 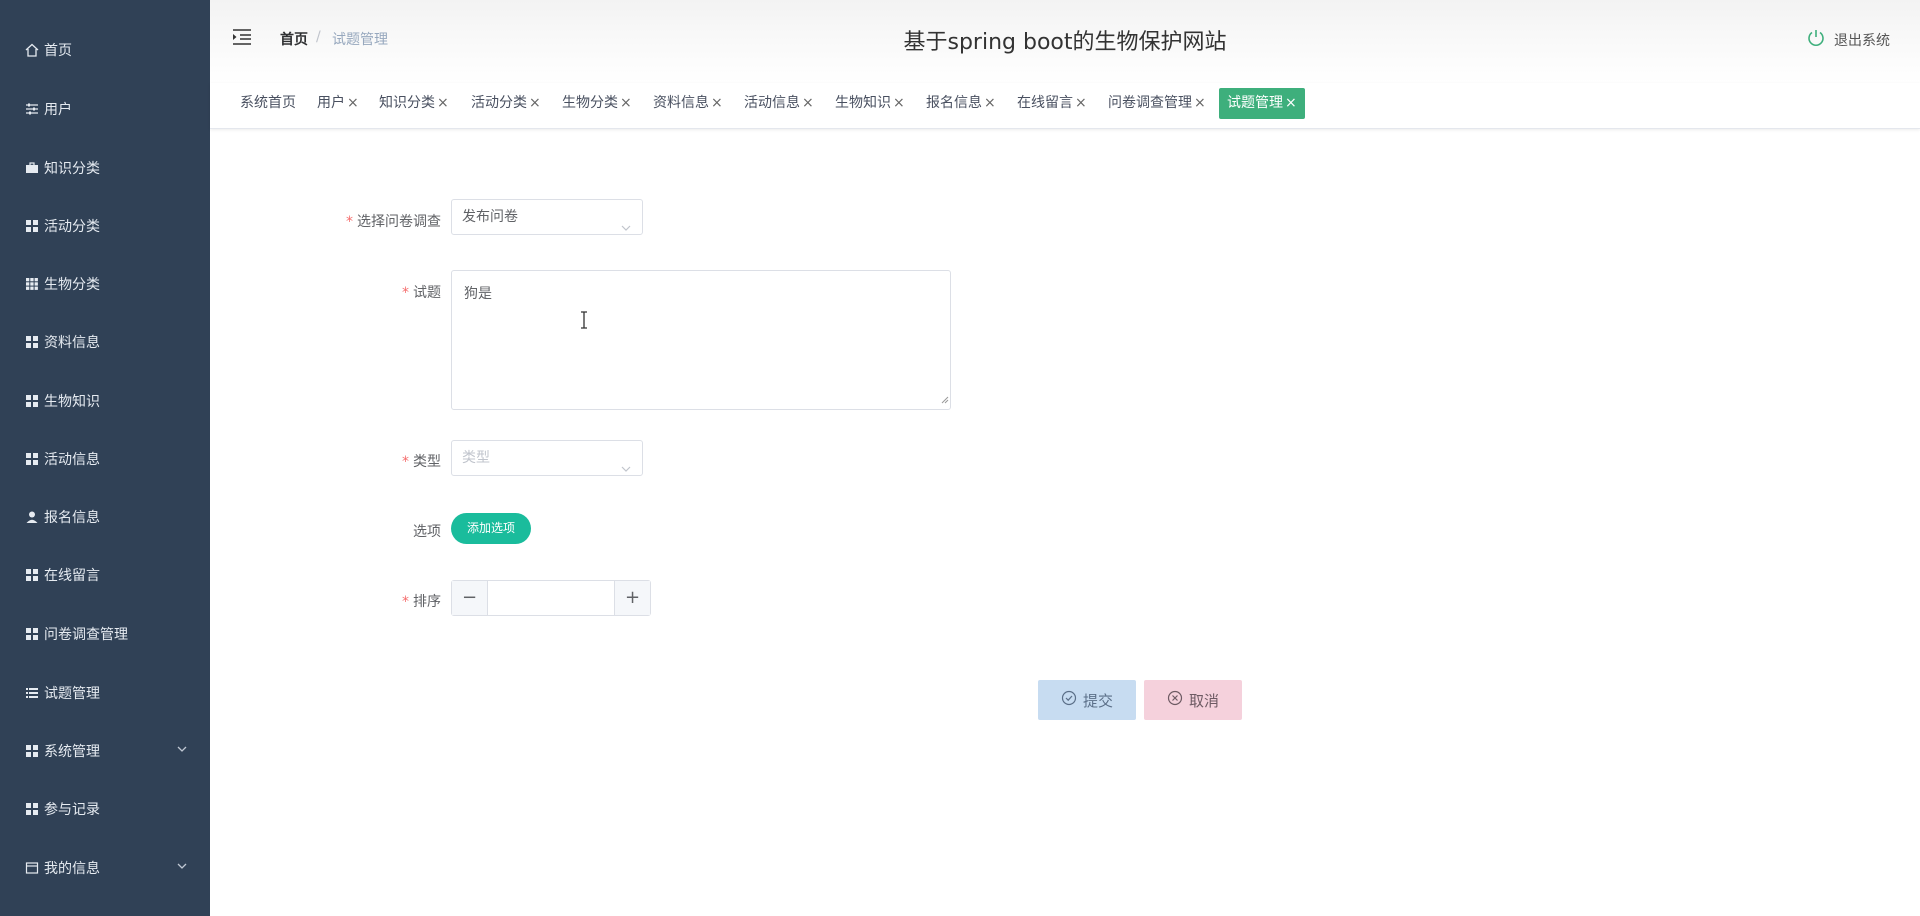 What do you see at coordinates (1045, 103) in the screenshot?
I see `tag-label: 在线留言` at bounding box center [1045, 103].